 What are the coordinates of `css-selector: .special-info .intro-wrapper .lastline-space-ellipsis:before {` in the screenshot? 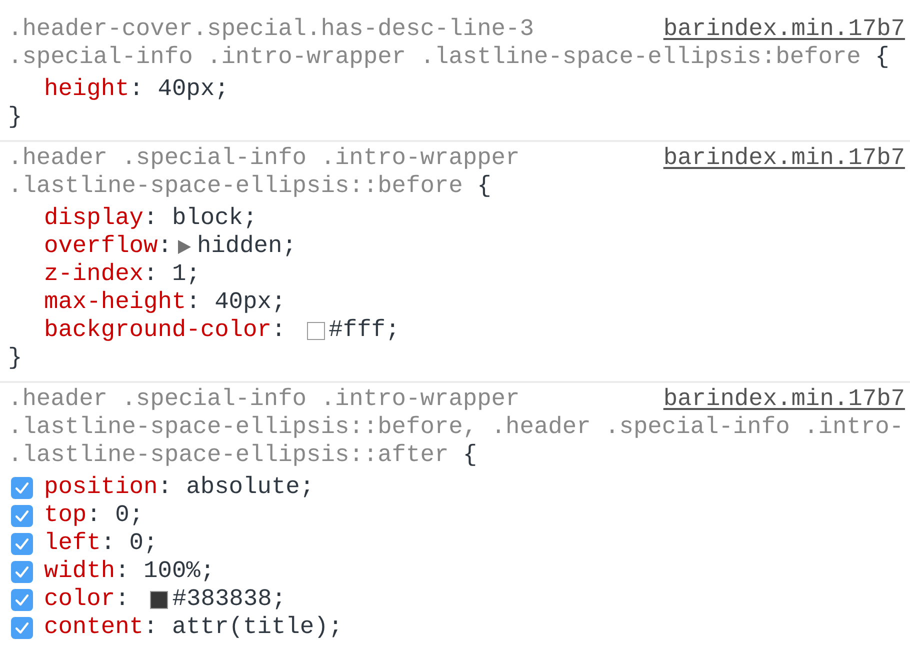 It's located at (449, 58).